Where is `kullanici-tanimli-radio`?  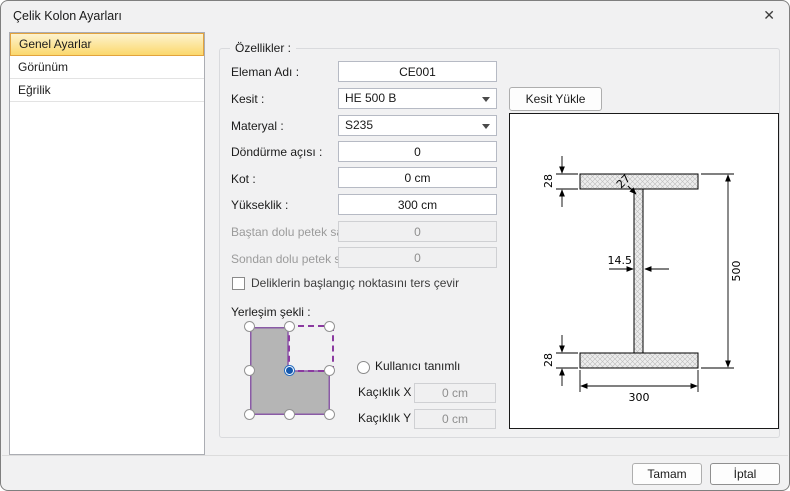
kullanici-tanimli-radio is located at coordinates (363, 367).